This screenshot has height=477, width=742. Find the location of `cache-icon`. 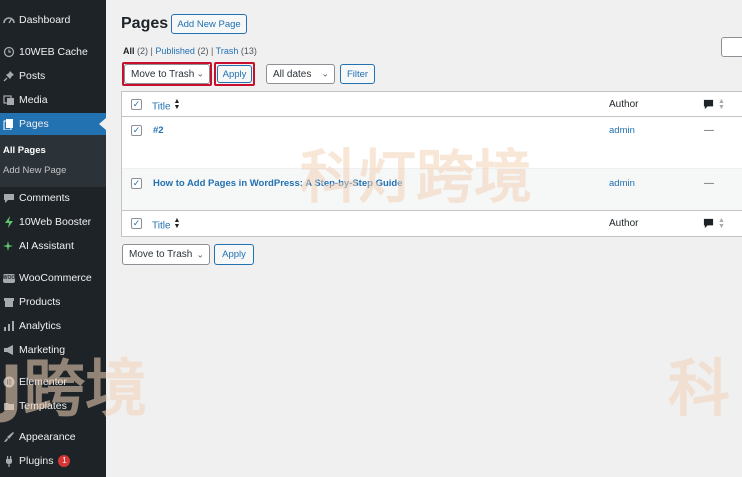

cache-icon is located at coordinates (9, 52).